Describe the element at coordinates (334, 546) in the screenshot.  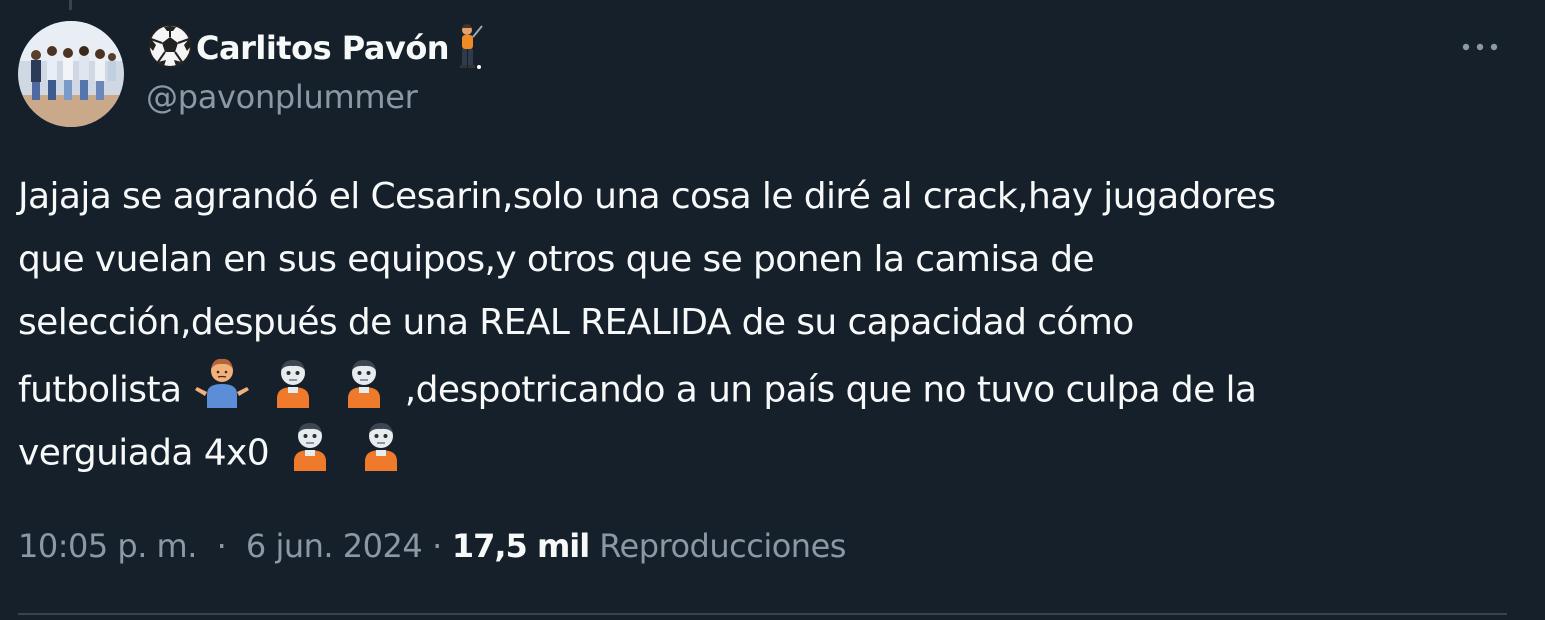
I see `tweet-date: 6 jun. 2024` at that location.